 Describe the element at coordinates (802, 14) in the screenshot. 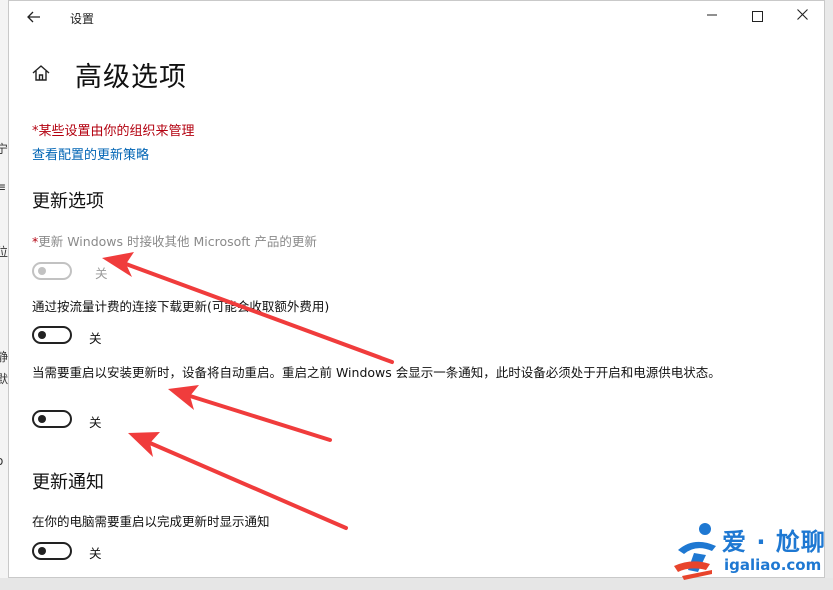

I see `close-icon` at that location.